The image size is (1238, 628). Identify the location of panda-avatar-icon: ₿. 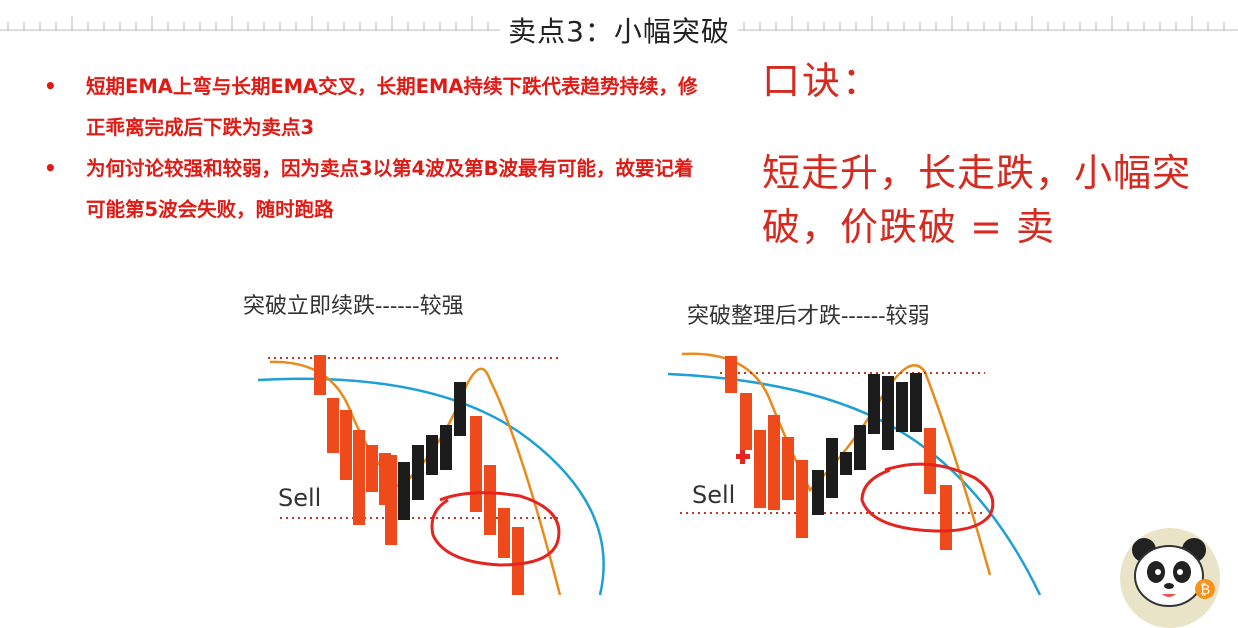
(1170, 578).